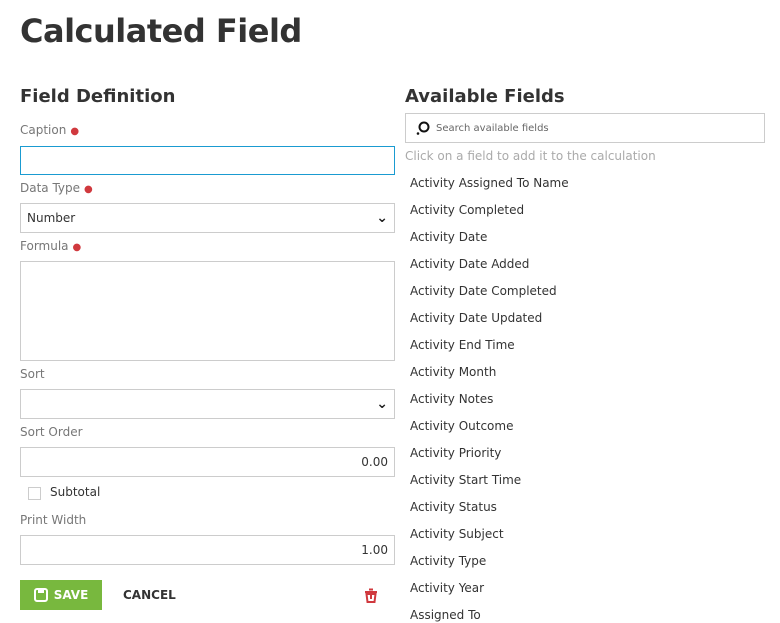 The height and width of the screenshot is (623, 780). I want to click on available-field-item: Activity Priority, so click(455, 453).